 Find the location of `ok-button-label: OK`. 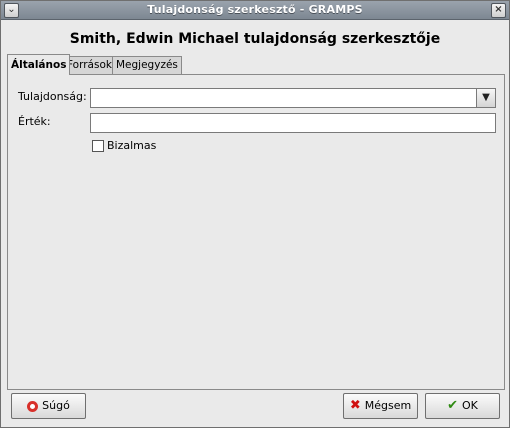

ok-button-label: OK is located at coordinates (470, 405).